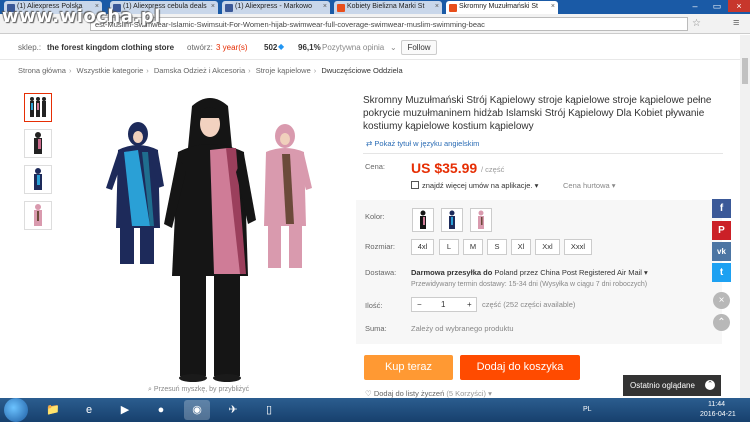 The width and height of the screenshot is (750, 422). I want to click on watermark: www.wiocha.pl, so click(81, 16).